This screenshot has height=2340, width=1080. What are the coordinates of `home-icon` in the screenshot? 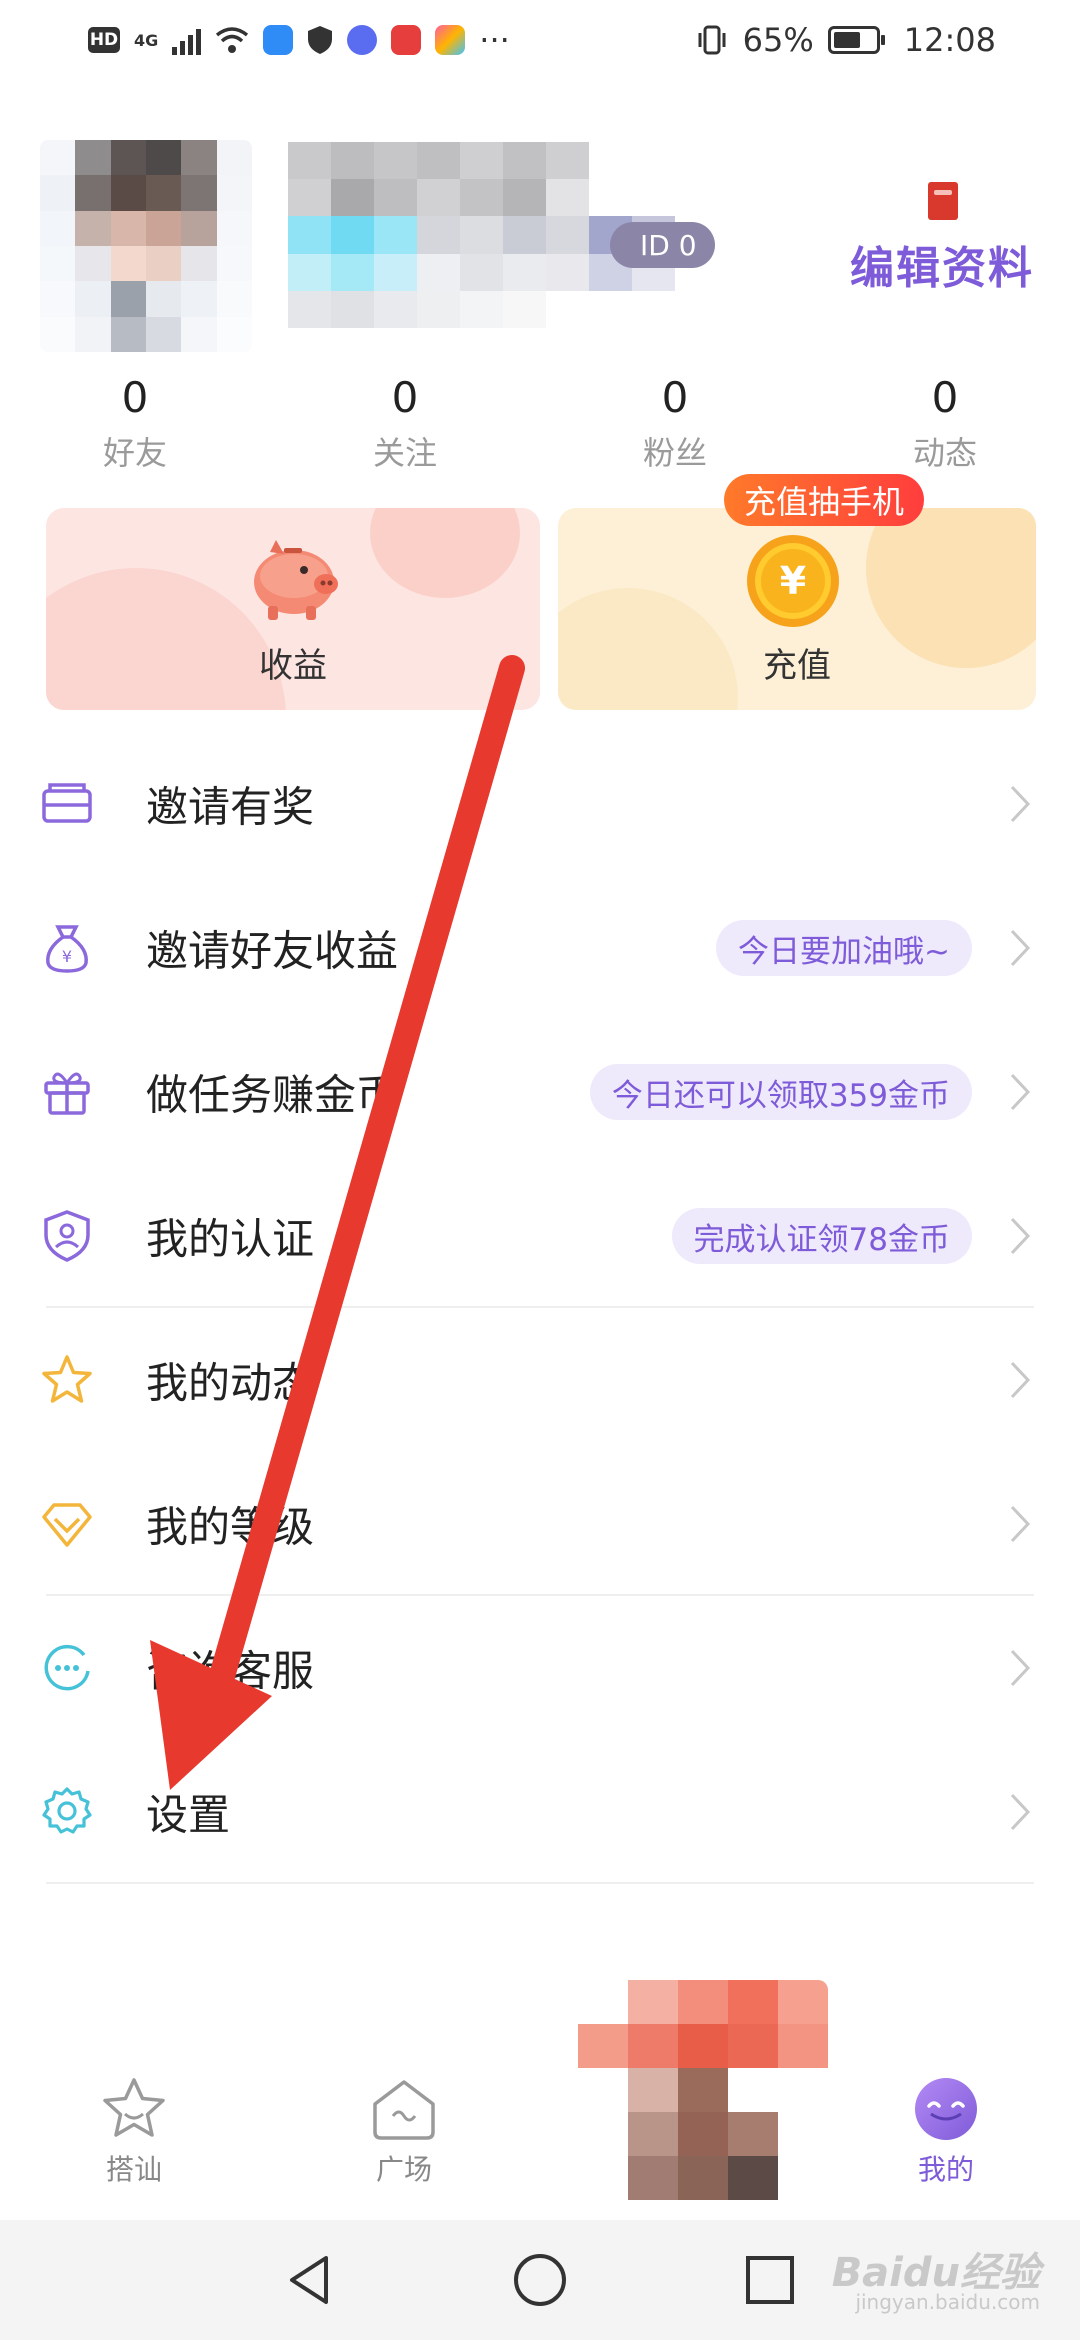 It's located at (540, 2280).